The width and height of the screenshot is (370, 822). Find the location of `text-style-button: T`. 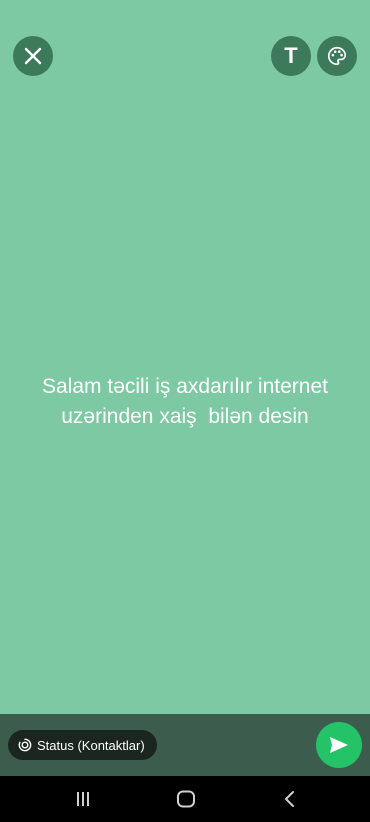

text-style-button: T is located at coordinates (291, 56).